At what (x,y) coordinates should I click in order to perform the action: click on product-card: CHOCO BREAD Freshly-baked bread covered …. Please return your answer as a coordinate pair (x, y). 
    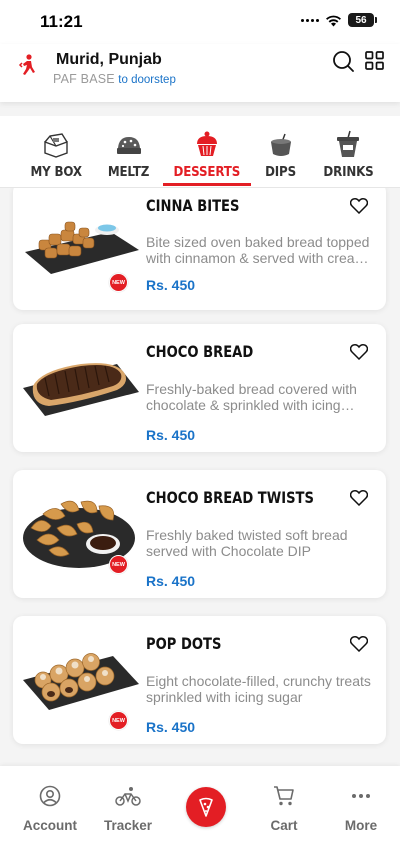
    Looking at the image, I should click on (199, 388).